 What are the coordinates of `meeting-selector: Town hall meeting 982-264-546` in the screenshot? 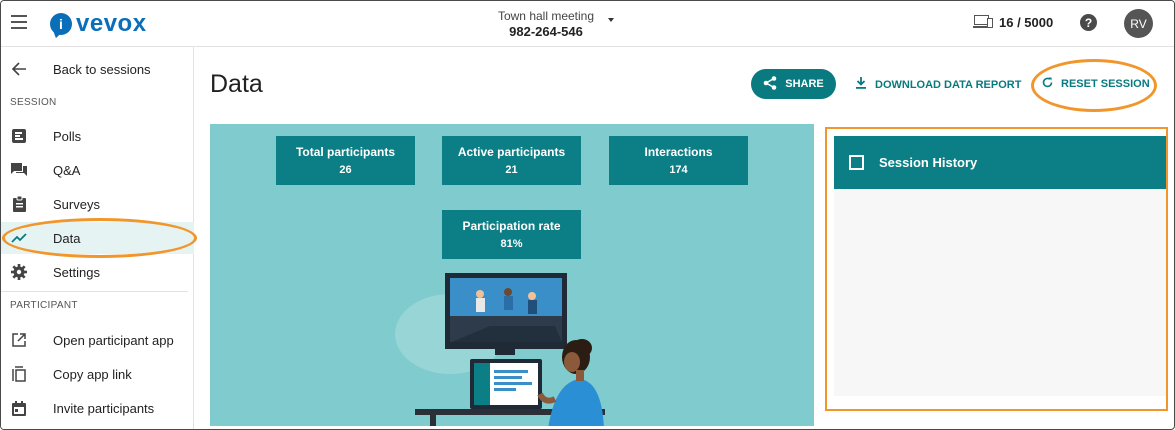 It's located at (546, 24).